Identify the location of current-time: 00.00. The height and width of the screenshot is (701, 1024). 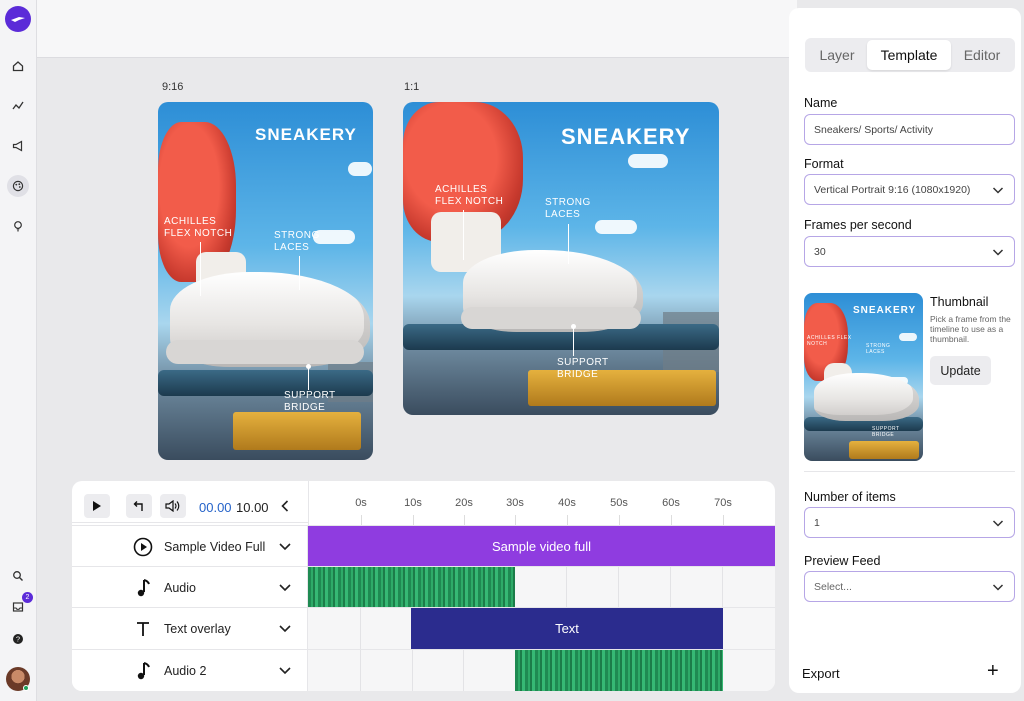
(215, 507).